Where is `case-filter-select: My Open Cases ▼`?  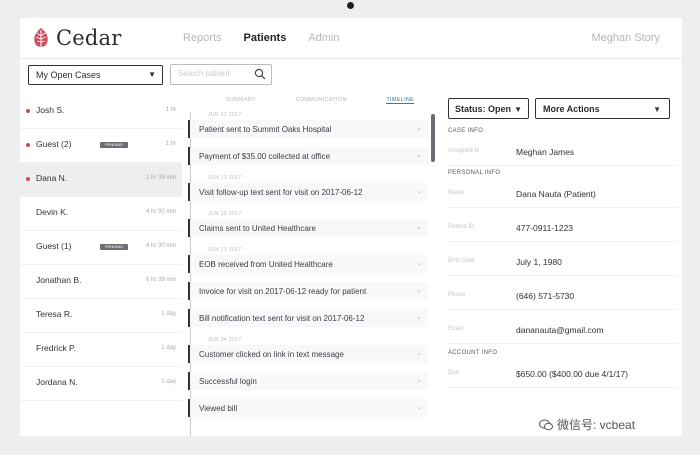
case-filter-select: My Open Cases ▼ is located at coordinates (95, 75).